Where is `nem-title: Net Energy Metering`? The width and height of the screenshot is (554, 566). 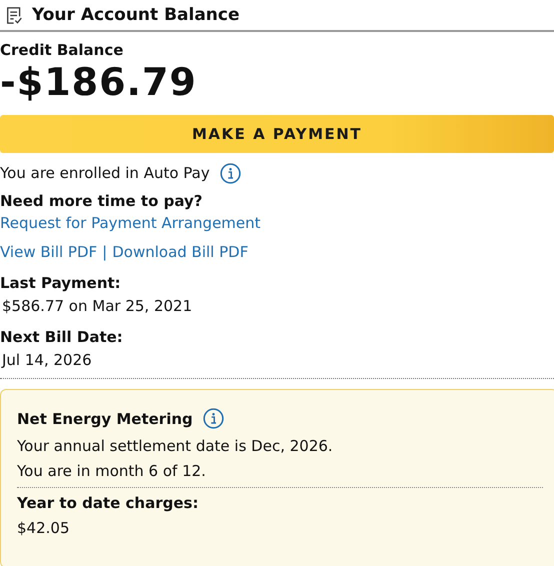 nem-title: Net Energy Metering is located at coordinates (105, 419).